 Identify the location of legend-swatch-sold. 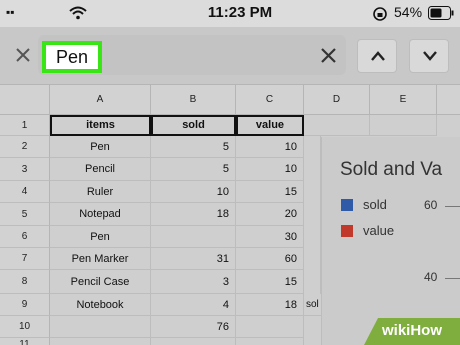
(347, 205).